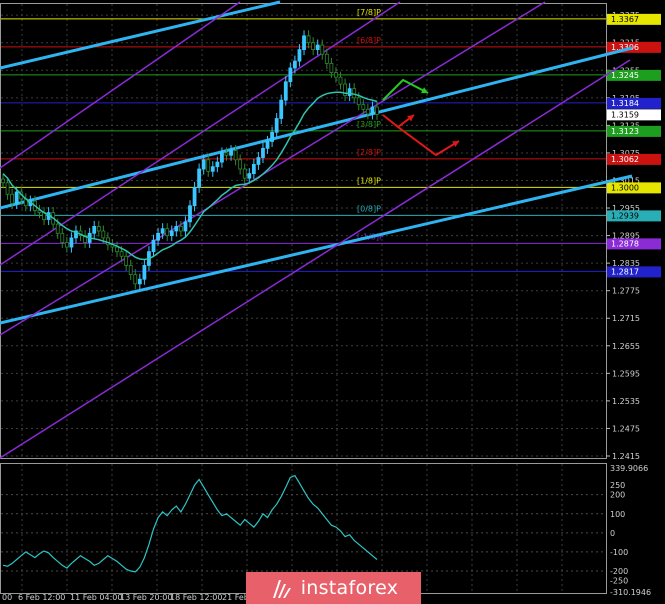 The height and width of the screenshot is (604, 665). Describe the element at coordinates (629, 468) in the screenshot. I see `oscillator-tick-label: 339.9066` at that location.